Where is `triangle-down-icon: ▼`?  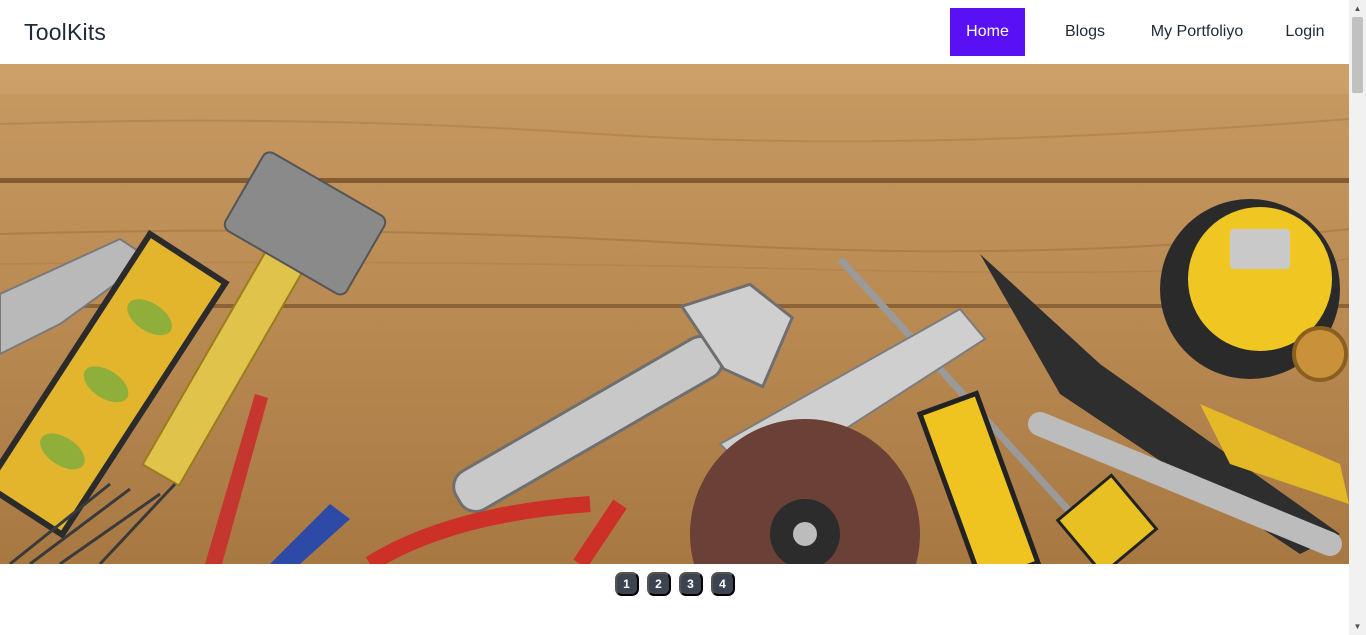 triangle-down-icon: ▼ is located at coordinates (1357, 626).